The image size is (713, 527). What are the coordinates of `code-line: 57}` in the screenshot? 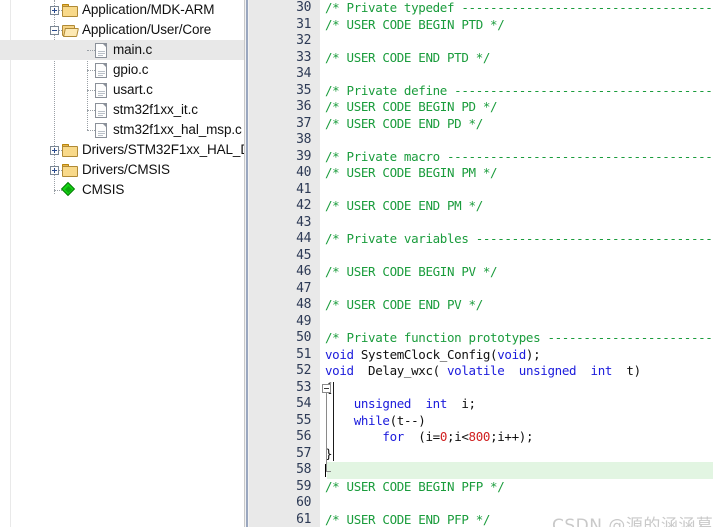 It's located at (481, 454).